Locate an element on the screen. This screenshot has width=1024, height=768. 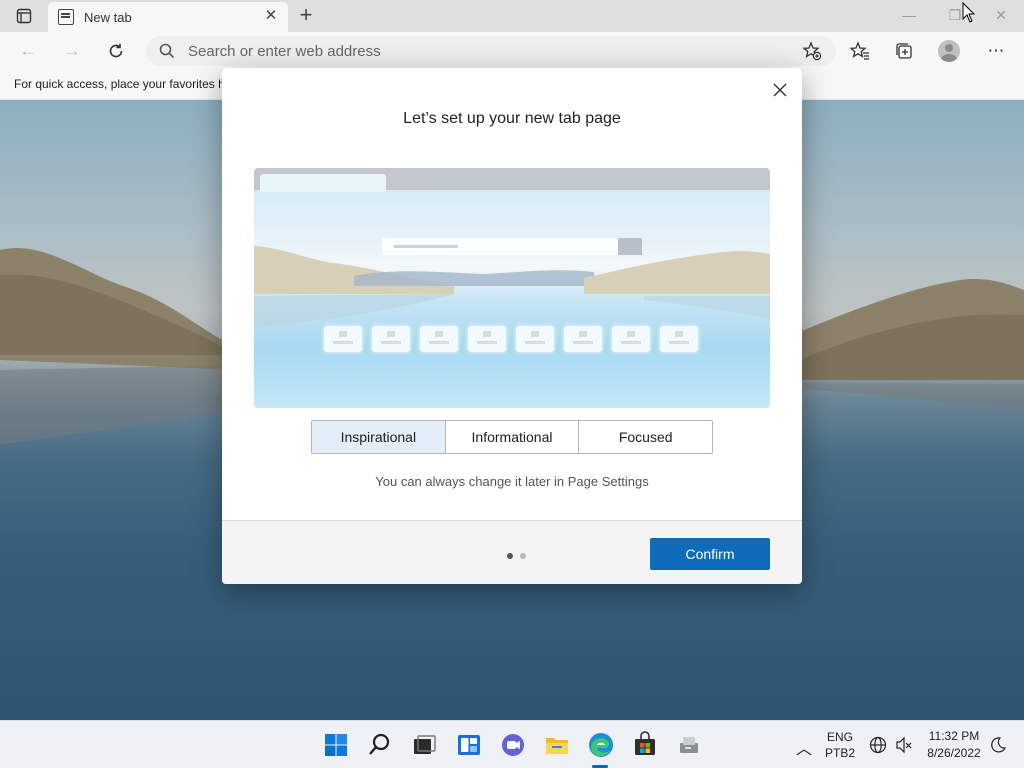
new-tab-button: + is located at coordinates (306, 16).